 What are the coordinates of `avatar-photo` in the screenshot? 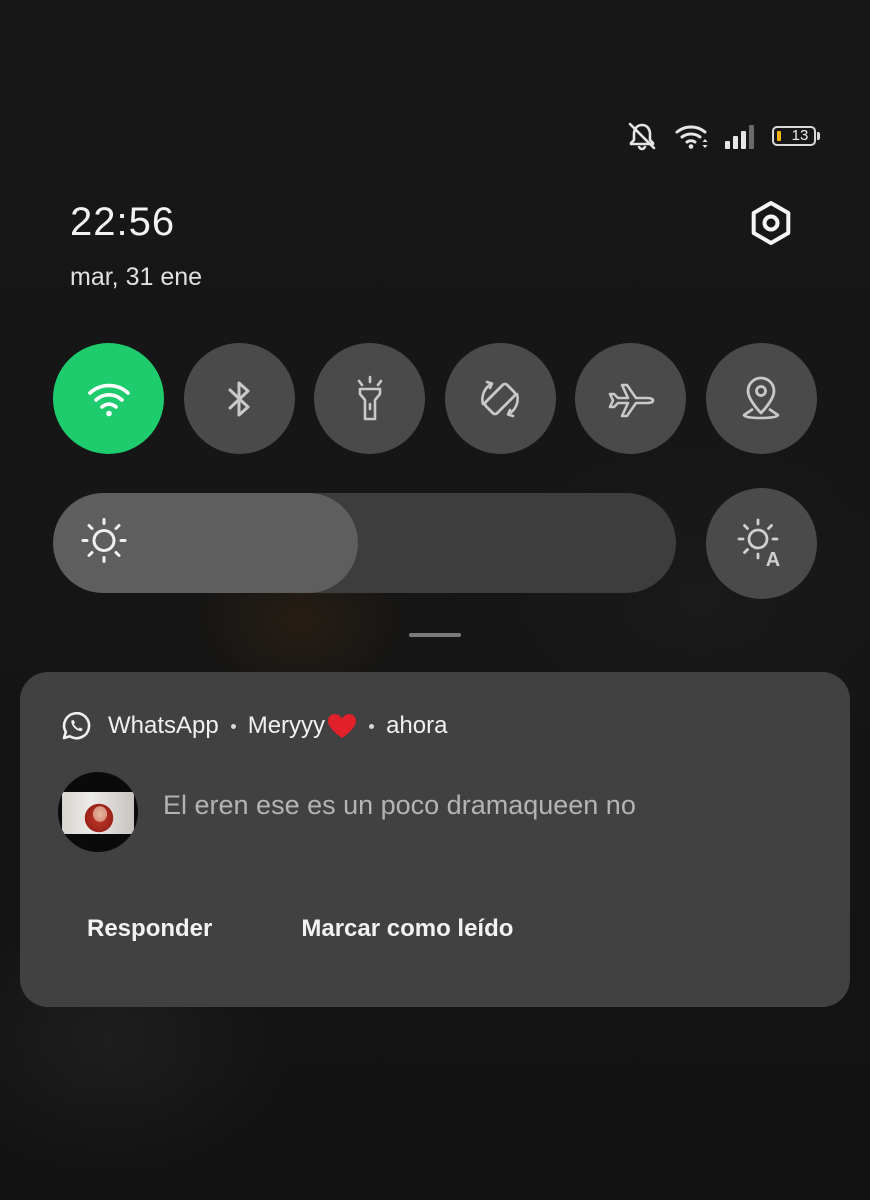 It's located at (98, 813).